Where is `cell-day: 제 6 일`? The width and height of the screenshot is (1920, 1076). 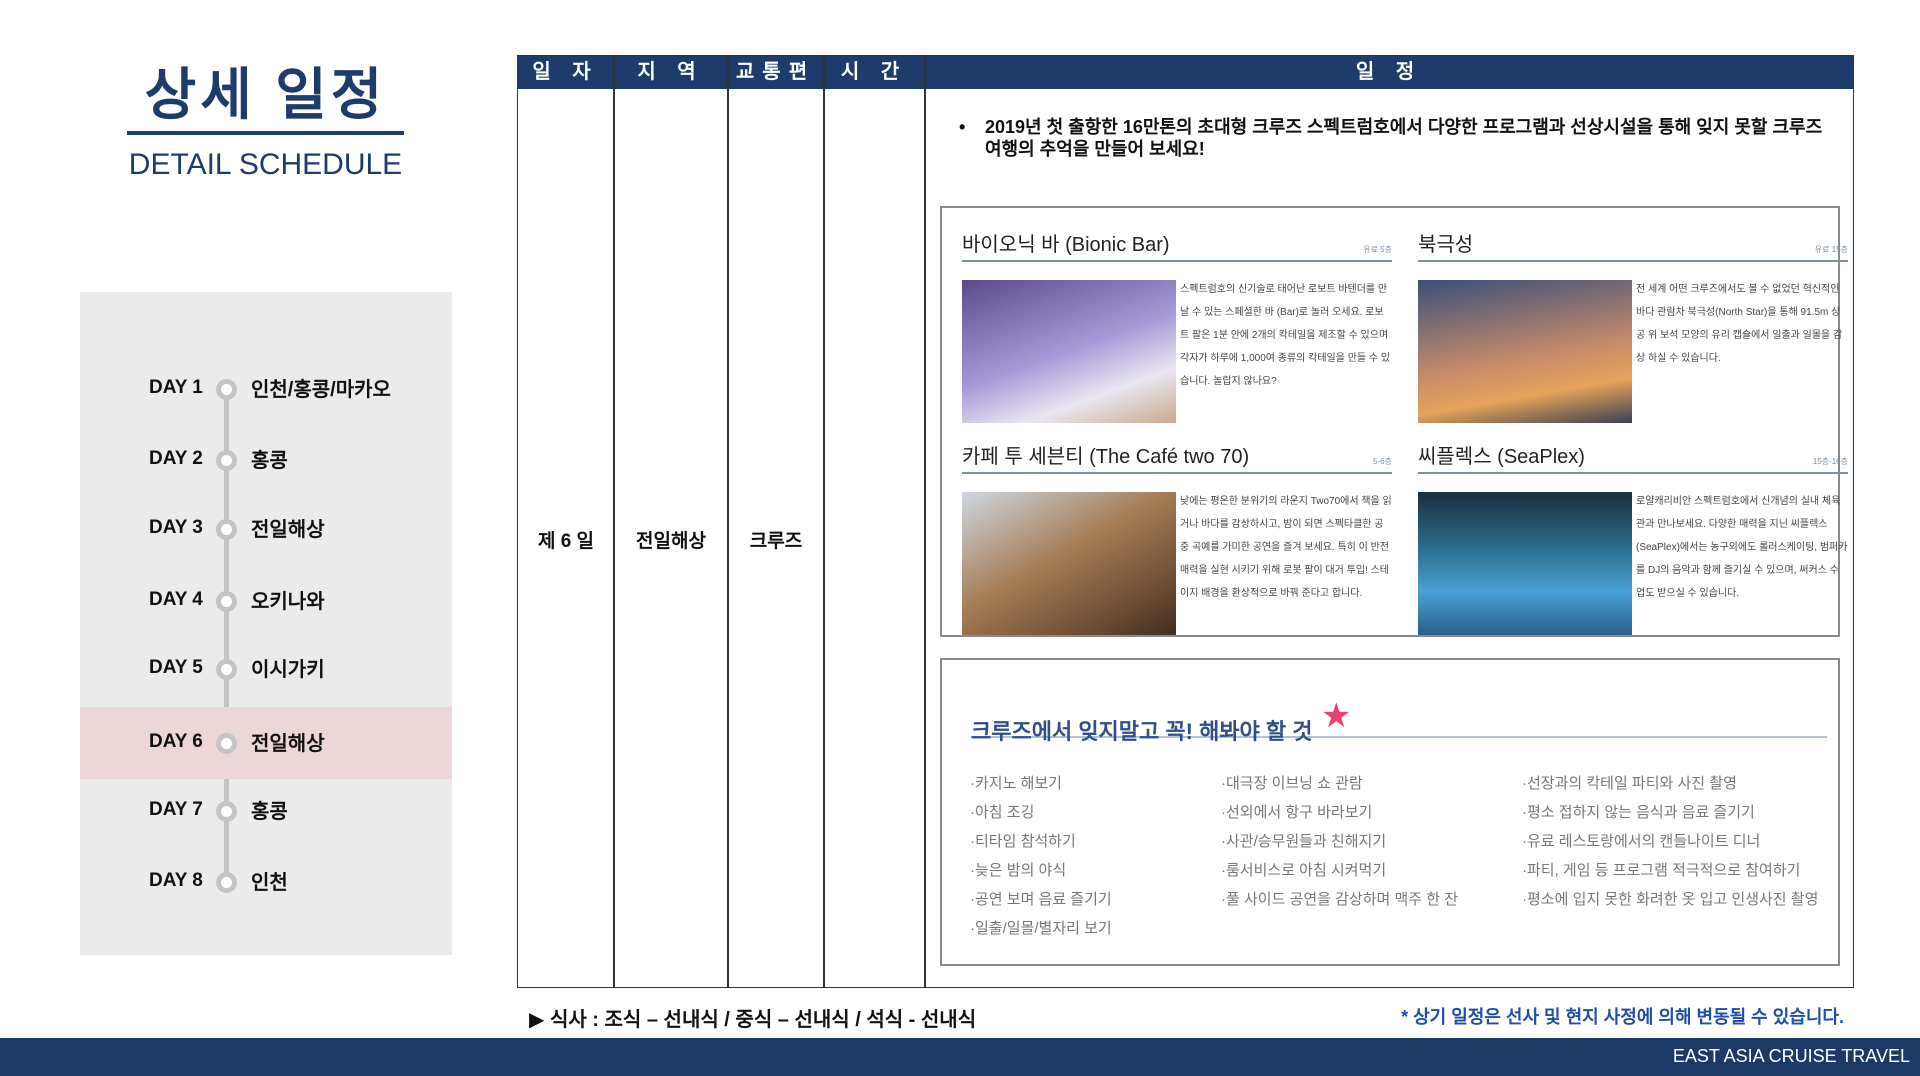 cell-day: 제 6 일 is located at coordinates (566, 541).